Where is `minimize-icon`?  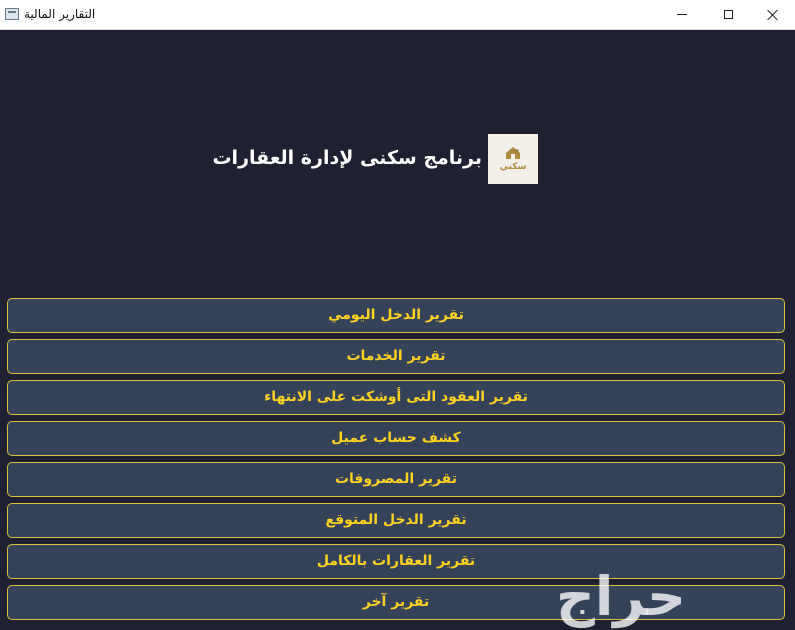
minimize-icon is located at coordinates (682, 14).